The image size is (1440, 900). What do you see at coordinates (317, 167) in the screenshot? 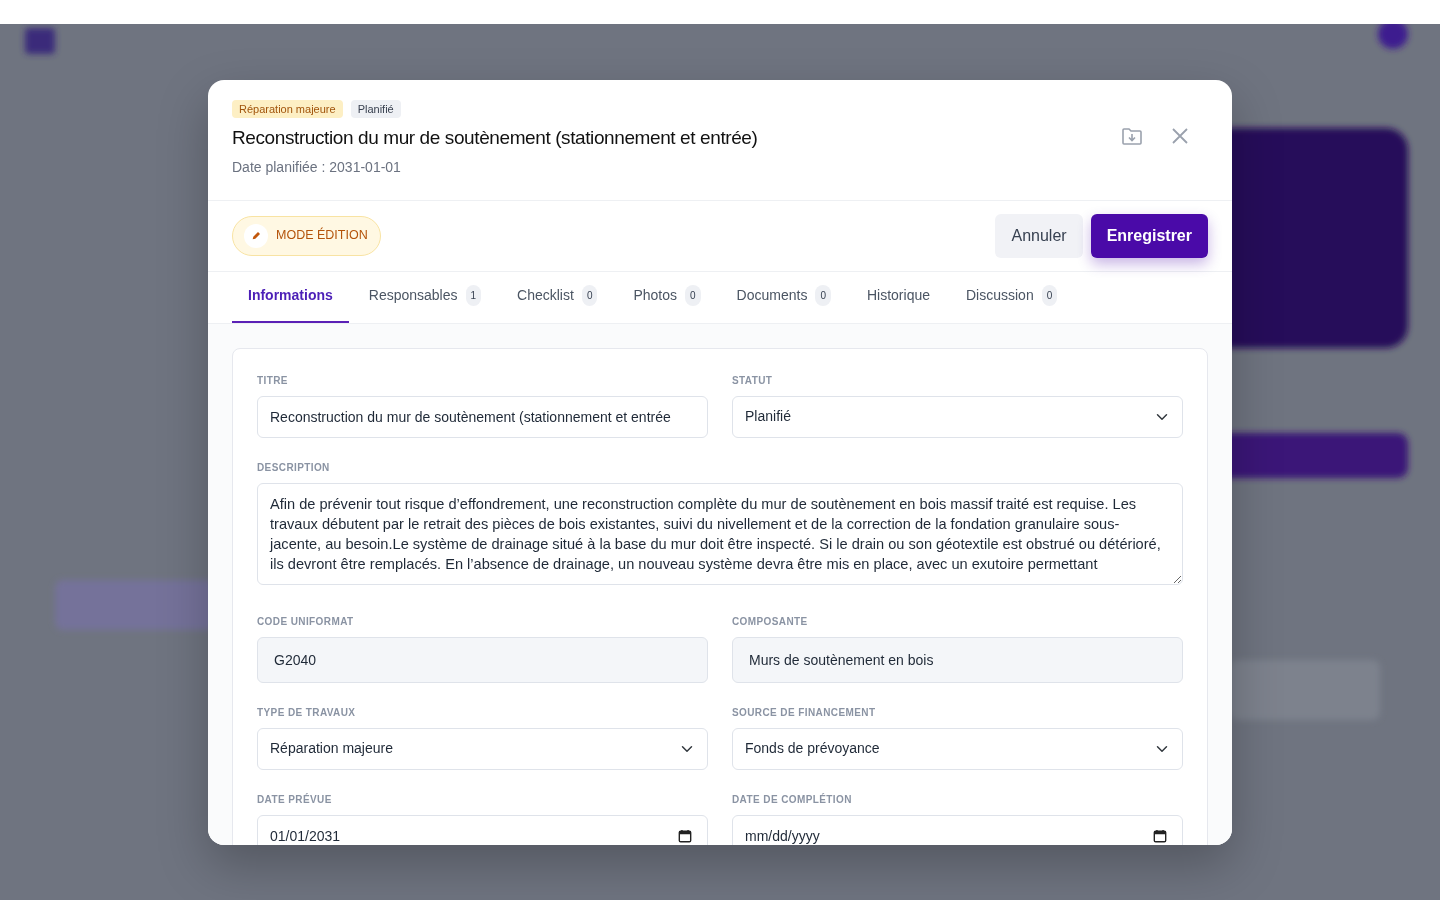
I see `planned-date: Date planifiée : 2031-01-01` at bounding box center [317, 167].